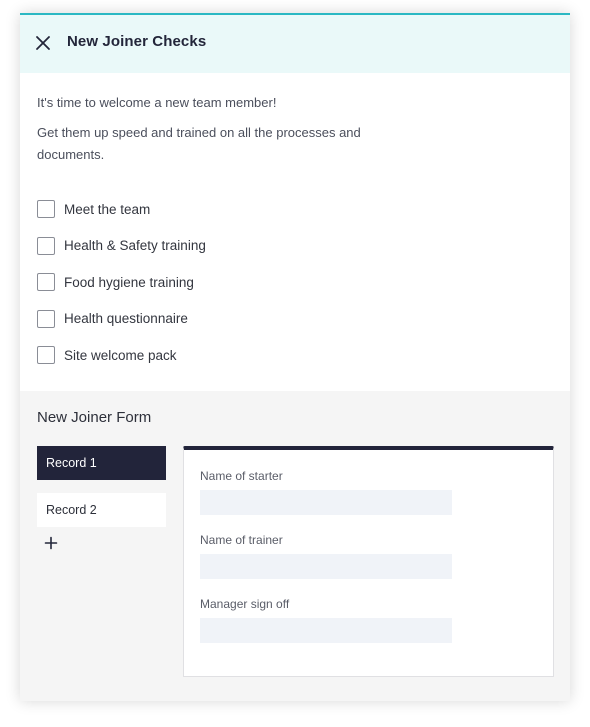  Describe the element at coordinates (326, 630) in the screenshot. I see `manager-sign-off-input` at that location.